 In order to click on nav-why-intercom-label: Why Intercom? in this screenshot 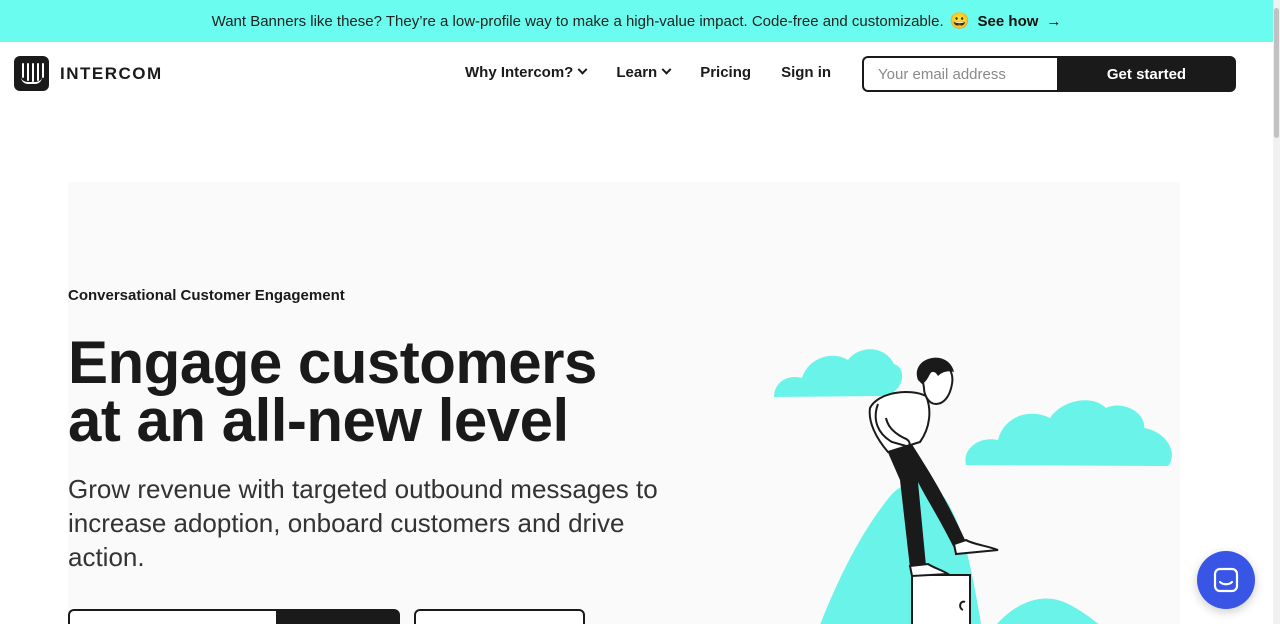, I will do `click(519, 72)`.